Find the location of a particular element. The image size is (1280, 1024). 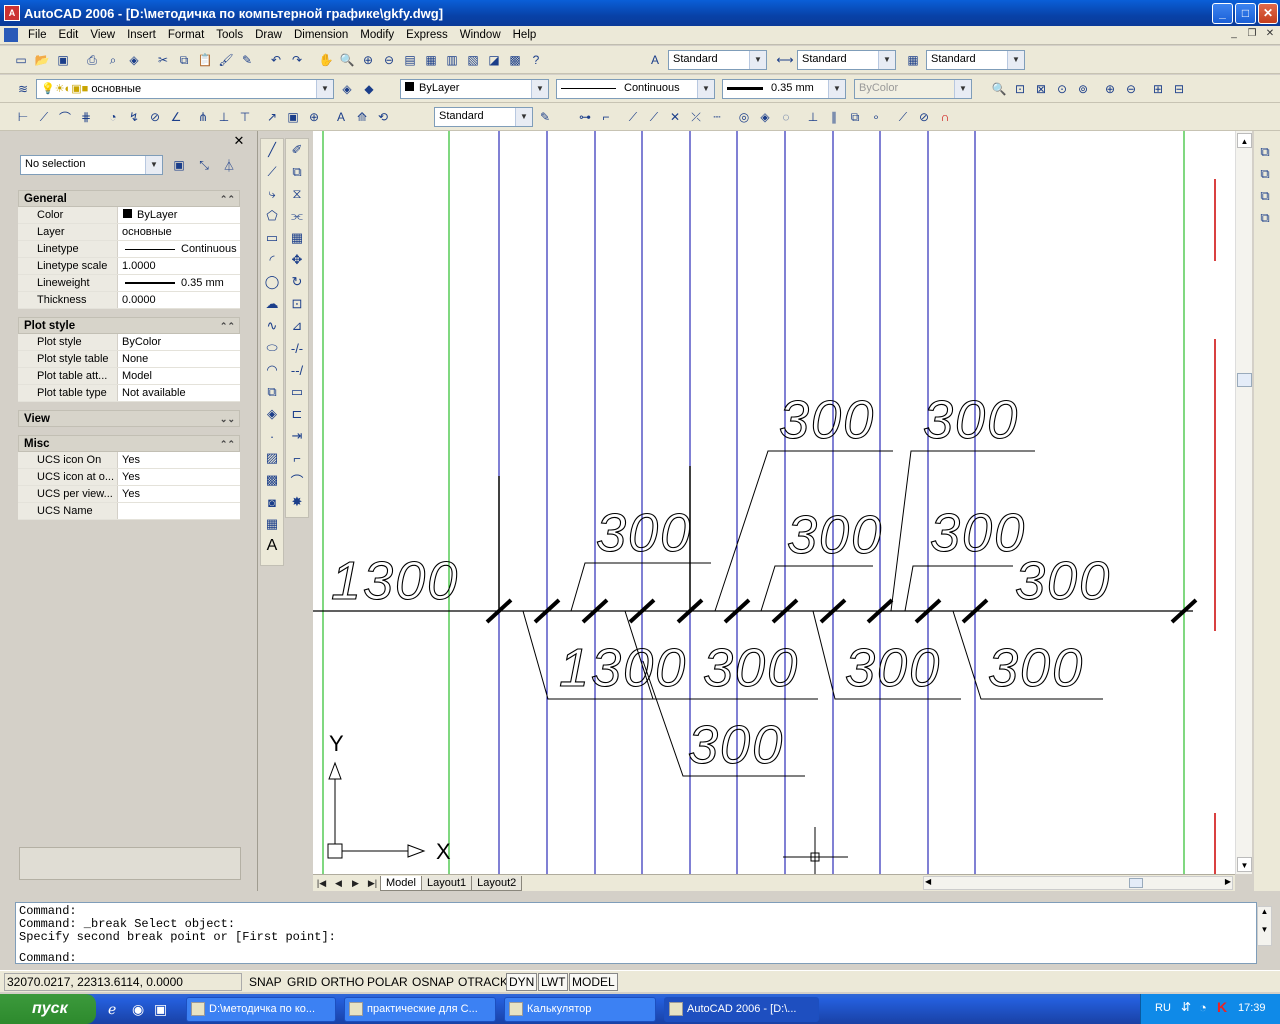

send-to-back-icon: ⧉ is located at coordinates (1265, 174).